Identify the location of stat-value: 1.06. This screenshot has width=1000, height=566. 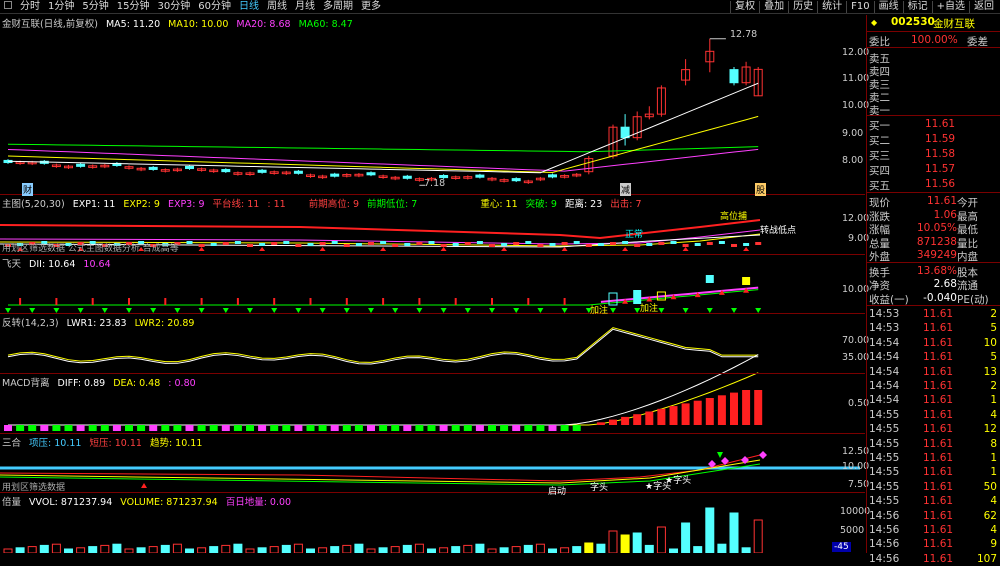
(945, 214).